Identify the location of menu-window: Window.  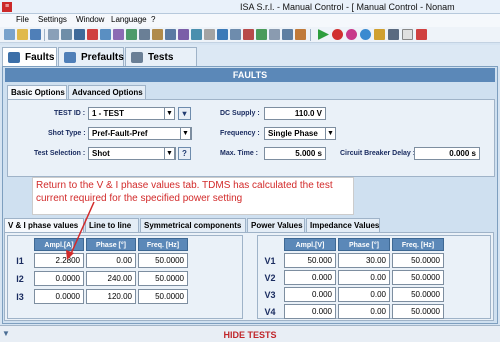
(90, 19).